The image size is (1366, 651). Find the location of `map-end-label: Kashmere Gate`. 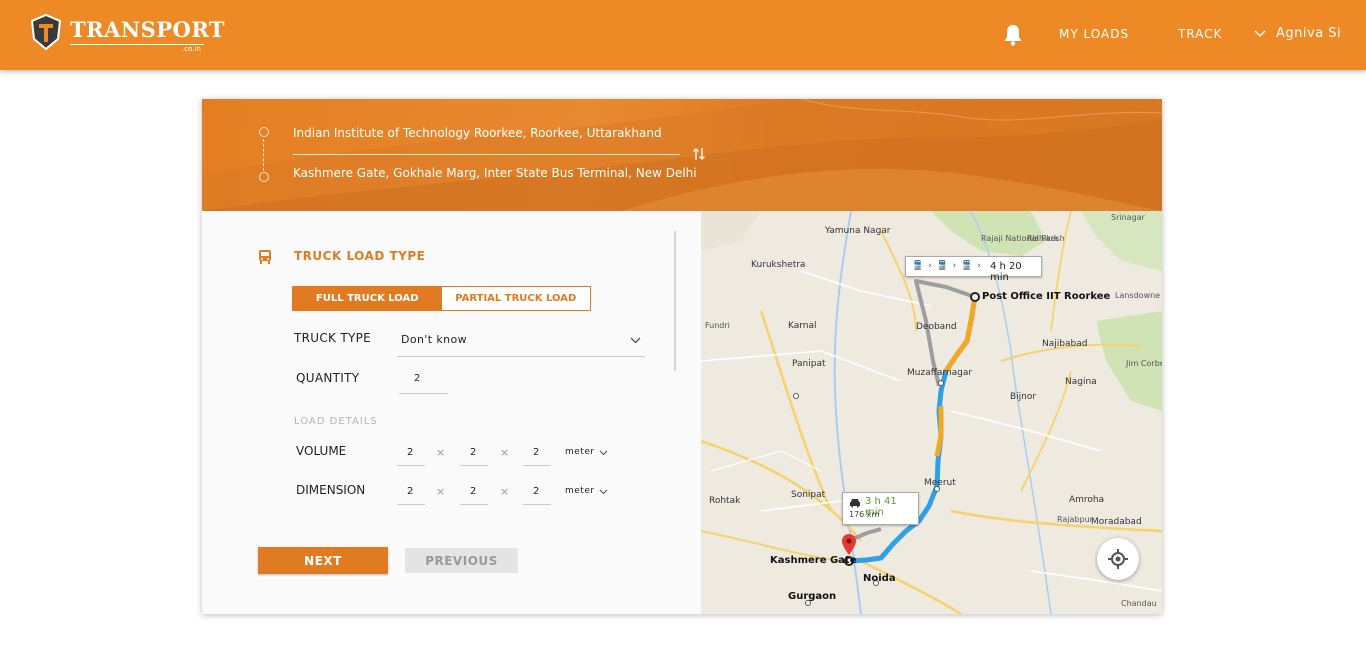

map-end-label: Kashmere Gate is located at coordinates (813, 560).